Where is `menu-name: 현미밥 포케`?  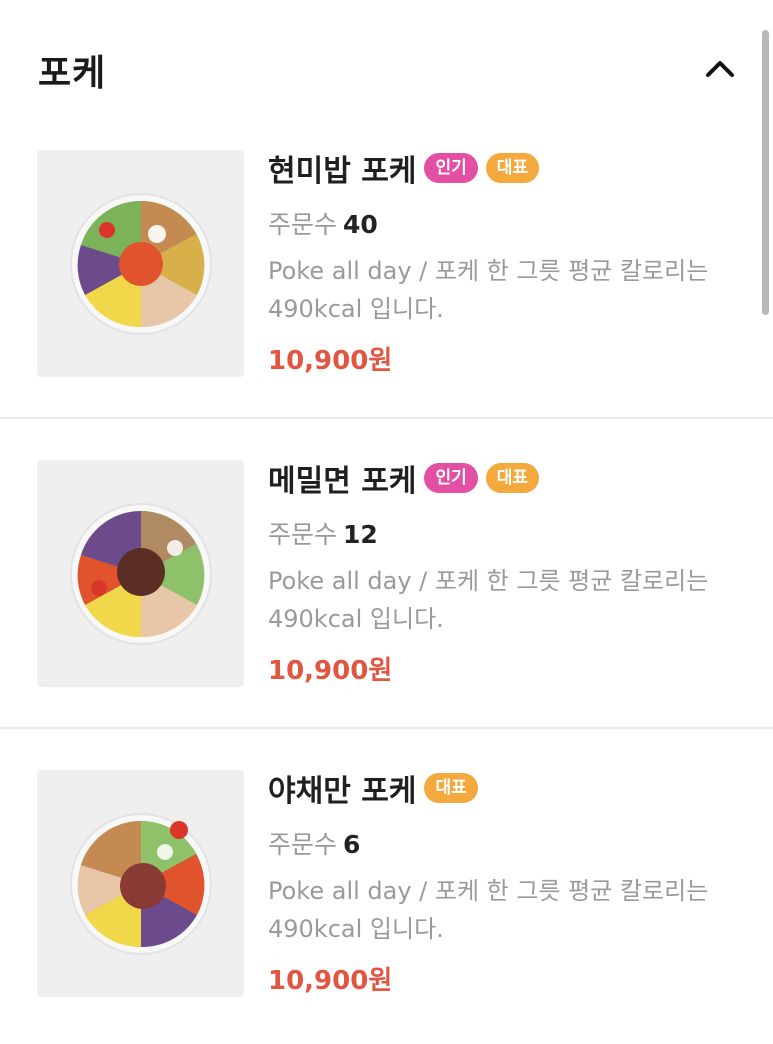 menu-name: 현미밥 포케 is located at coordinates (342, 171).